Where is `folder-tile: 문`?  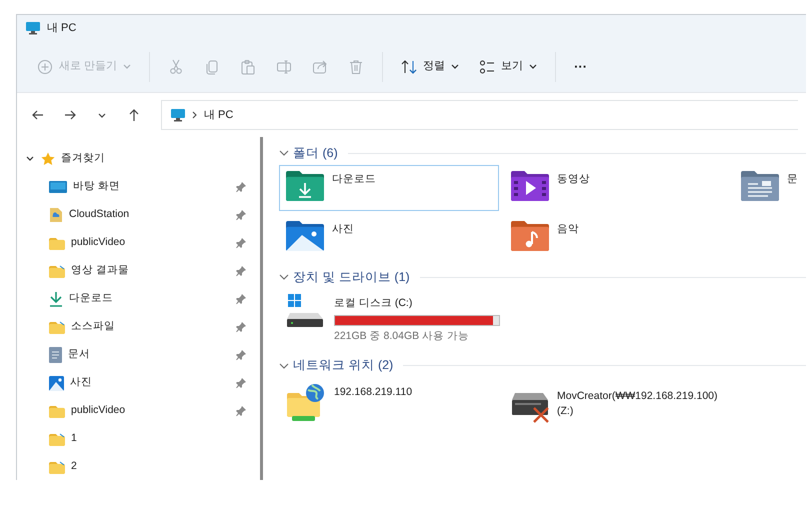
folder-tile: 문 is located at coordinates (770, 188).